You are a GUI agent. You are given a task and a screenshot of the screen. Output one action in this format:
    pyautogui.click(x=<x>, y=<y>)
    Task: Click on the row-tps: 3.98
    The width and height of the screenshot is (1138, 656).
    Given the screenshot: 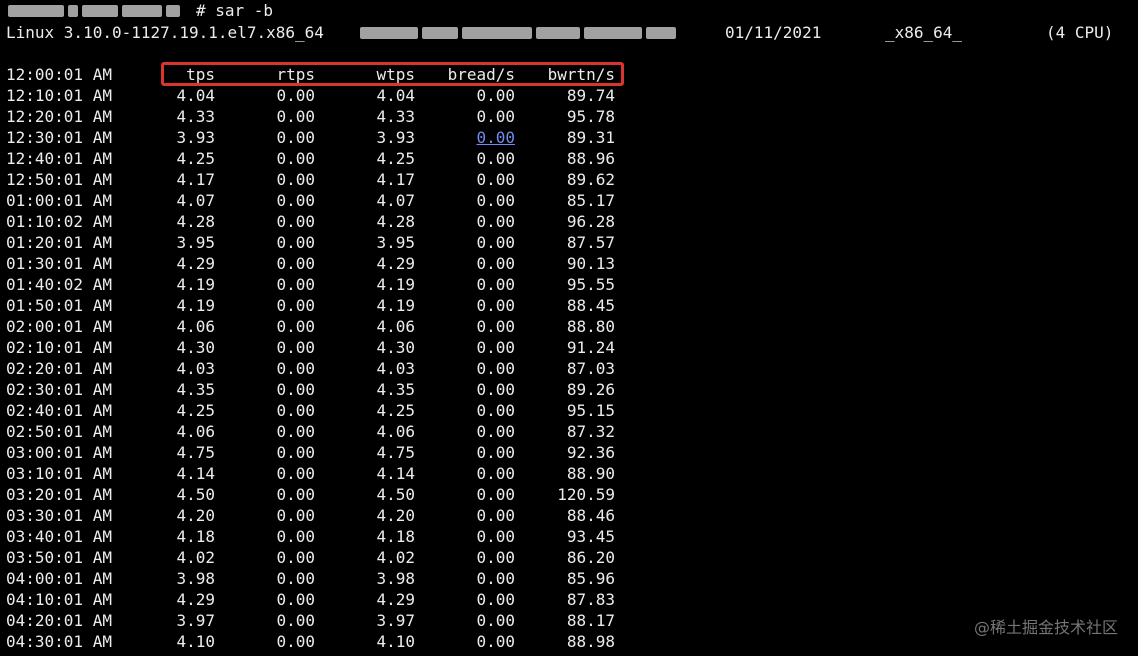 What is the action you would take?
    pyautogui.click(x=195, y=578)
    